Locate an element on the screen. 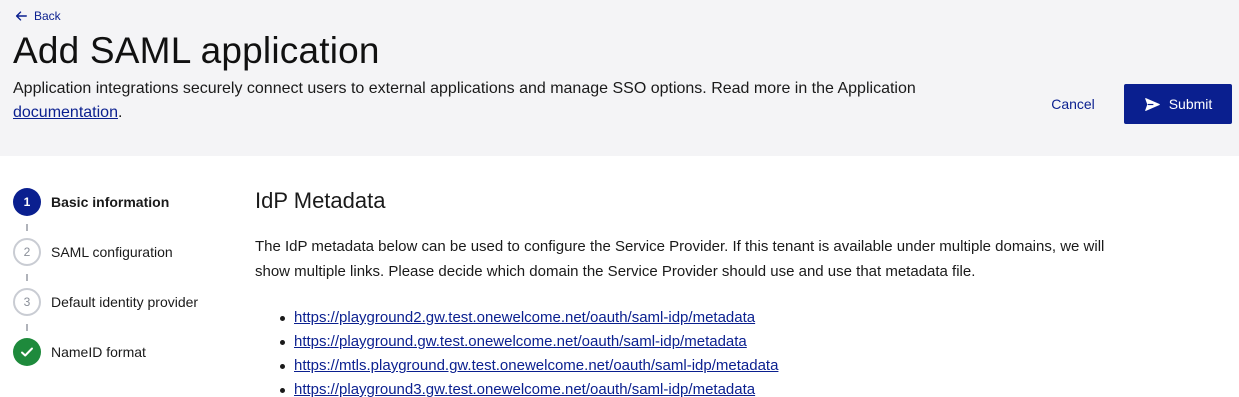 The width and height of the screenshot is (1239, 397). arrow-left-icon is located at coordinates (21, 16).